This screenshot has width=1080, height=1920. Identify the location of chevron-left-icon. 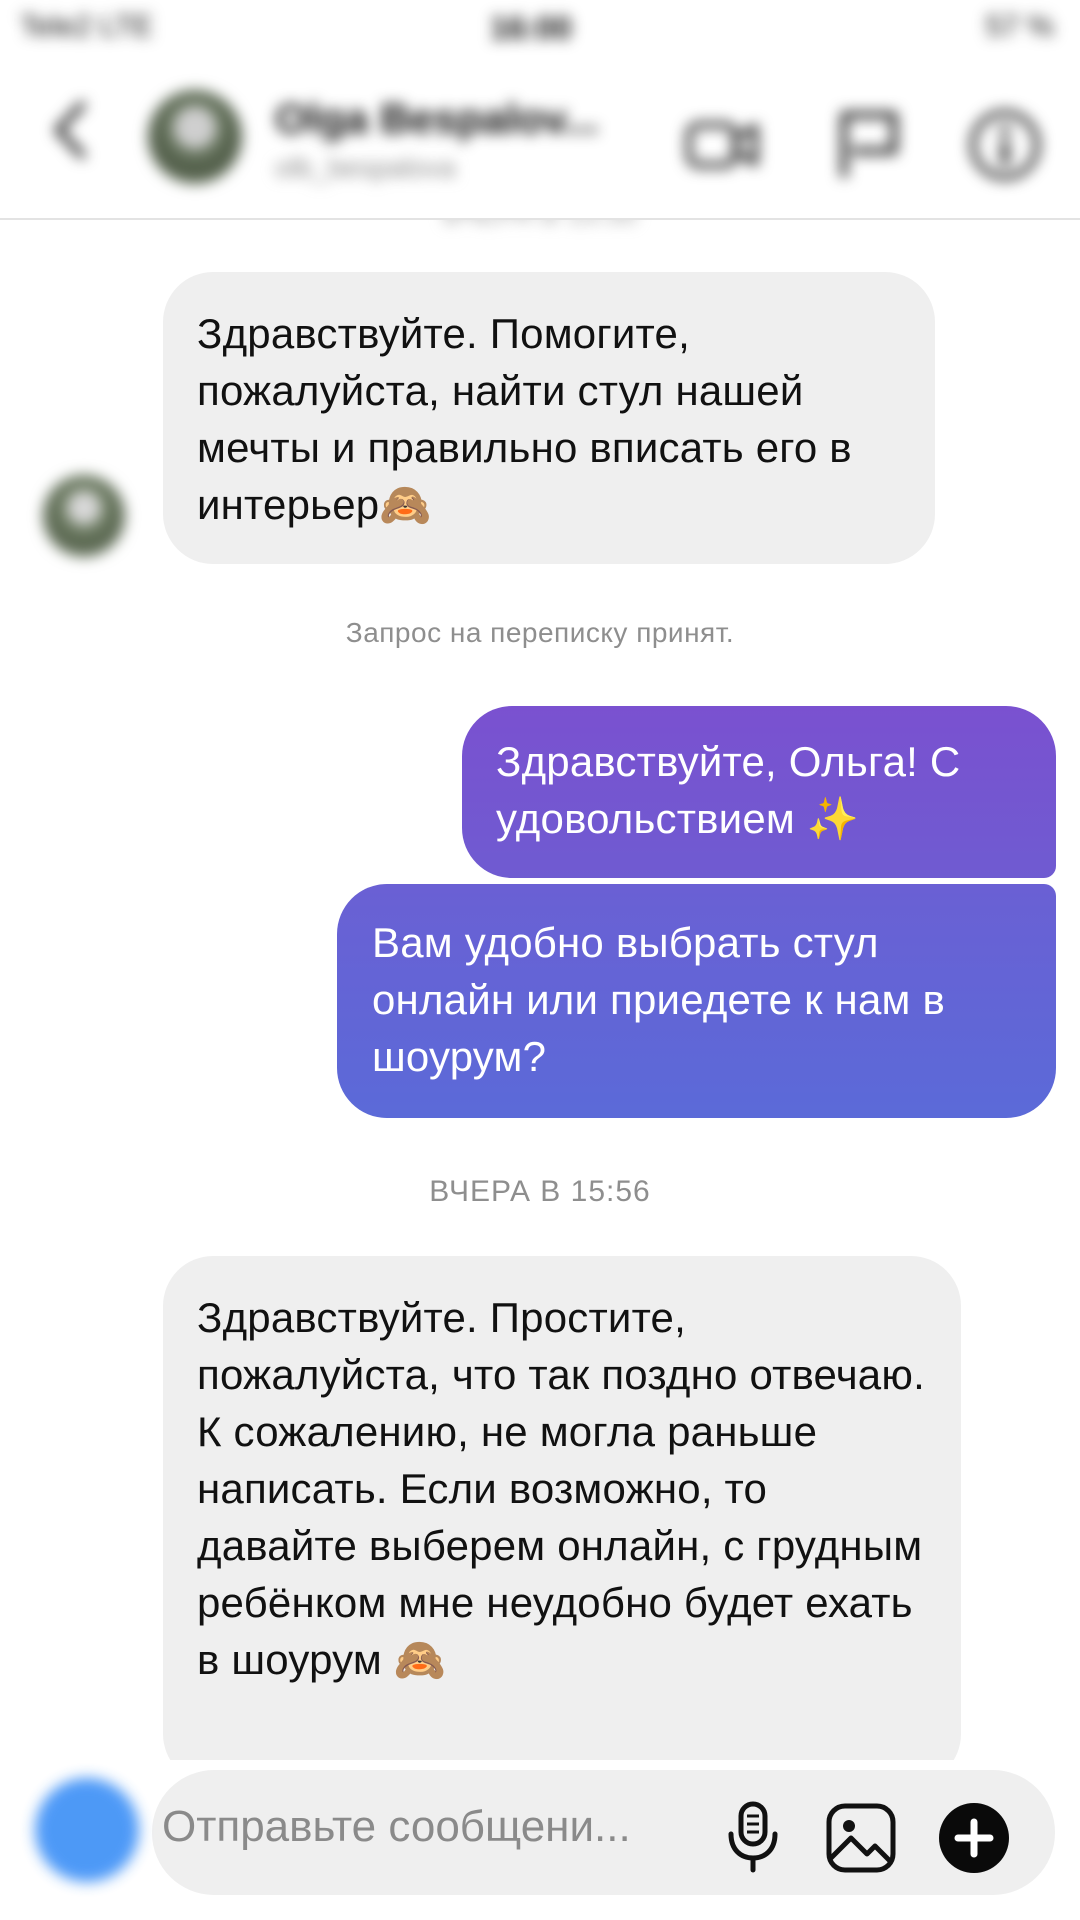
(73, 130).